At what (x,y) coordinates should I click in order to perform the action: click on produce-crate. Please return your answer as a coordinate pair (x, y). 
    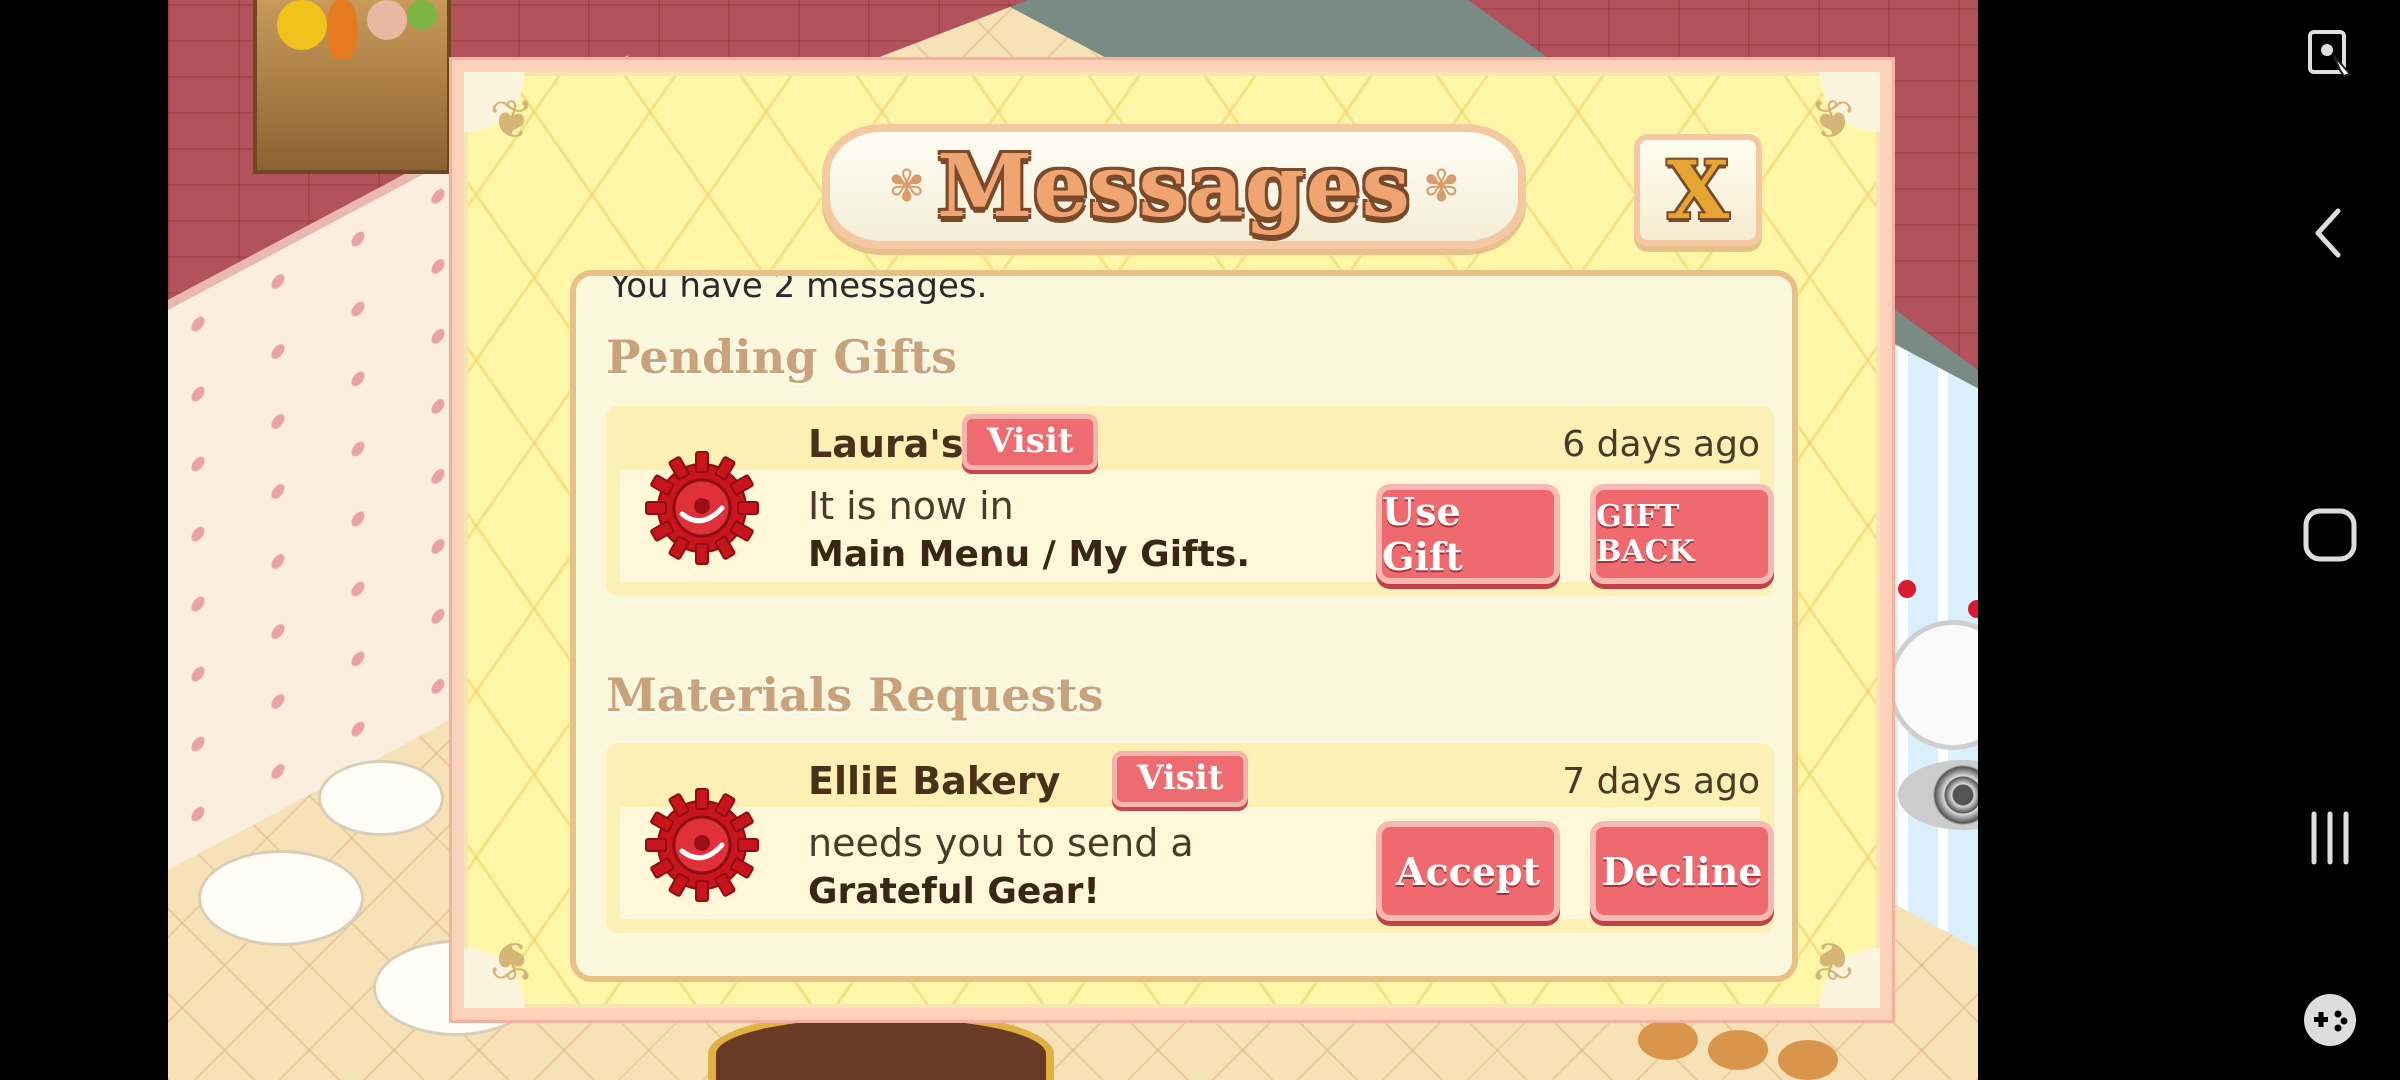
    Looking at the image, I should click on (352, 87).